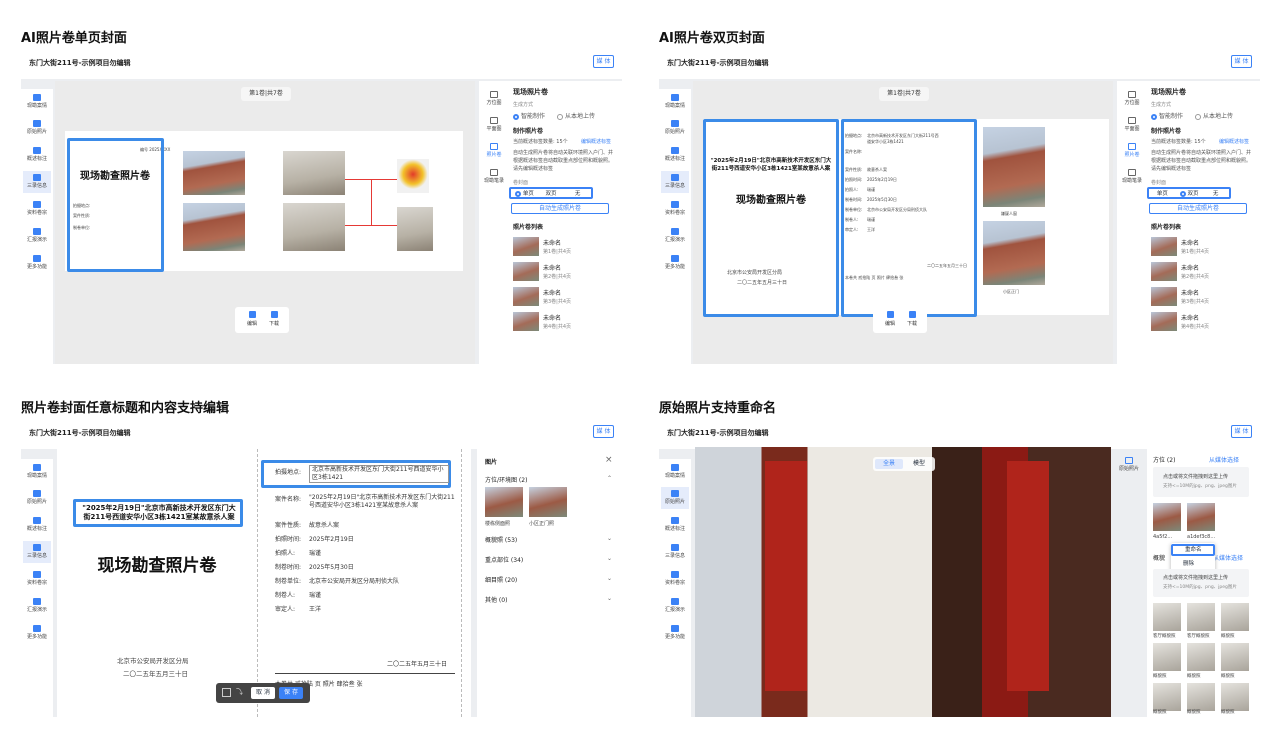  I want to click on field-value: 北京市公安局开发区分局刑侦大队, so click(354, 580).